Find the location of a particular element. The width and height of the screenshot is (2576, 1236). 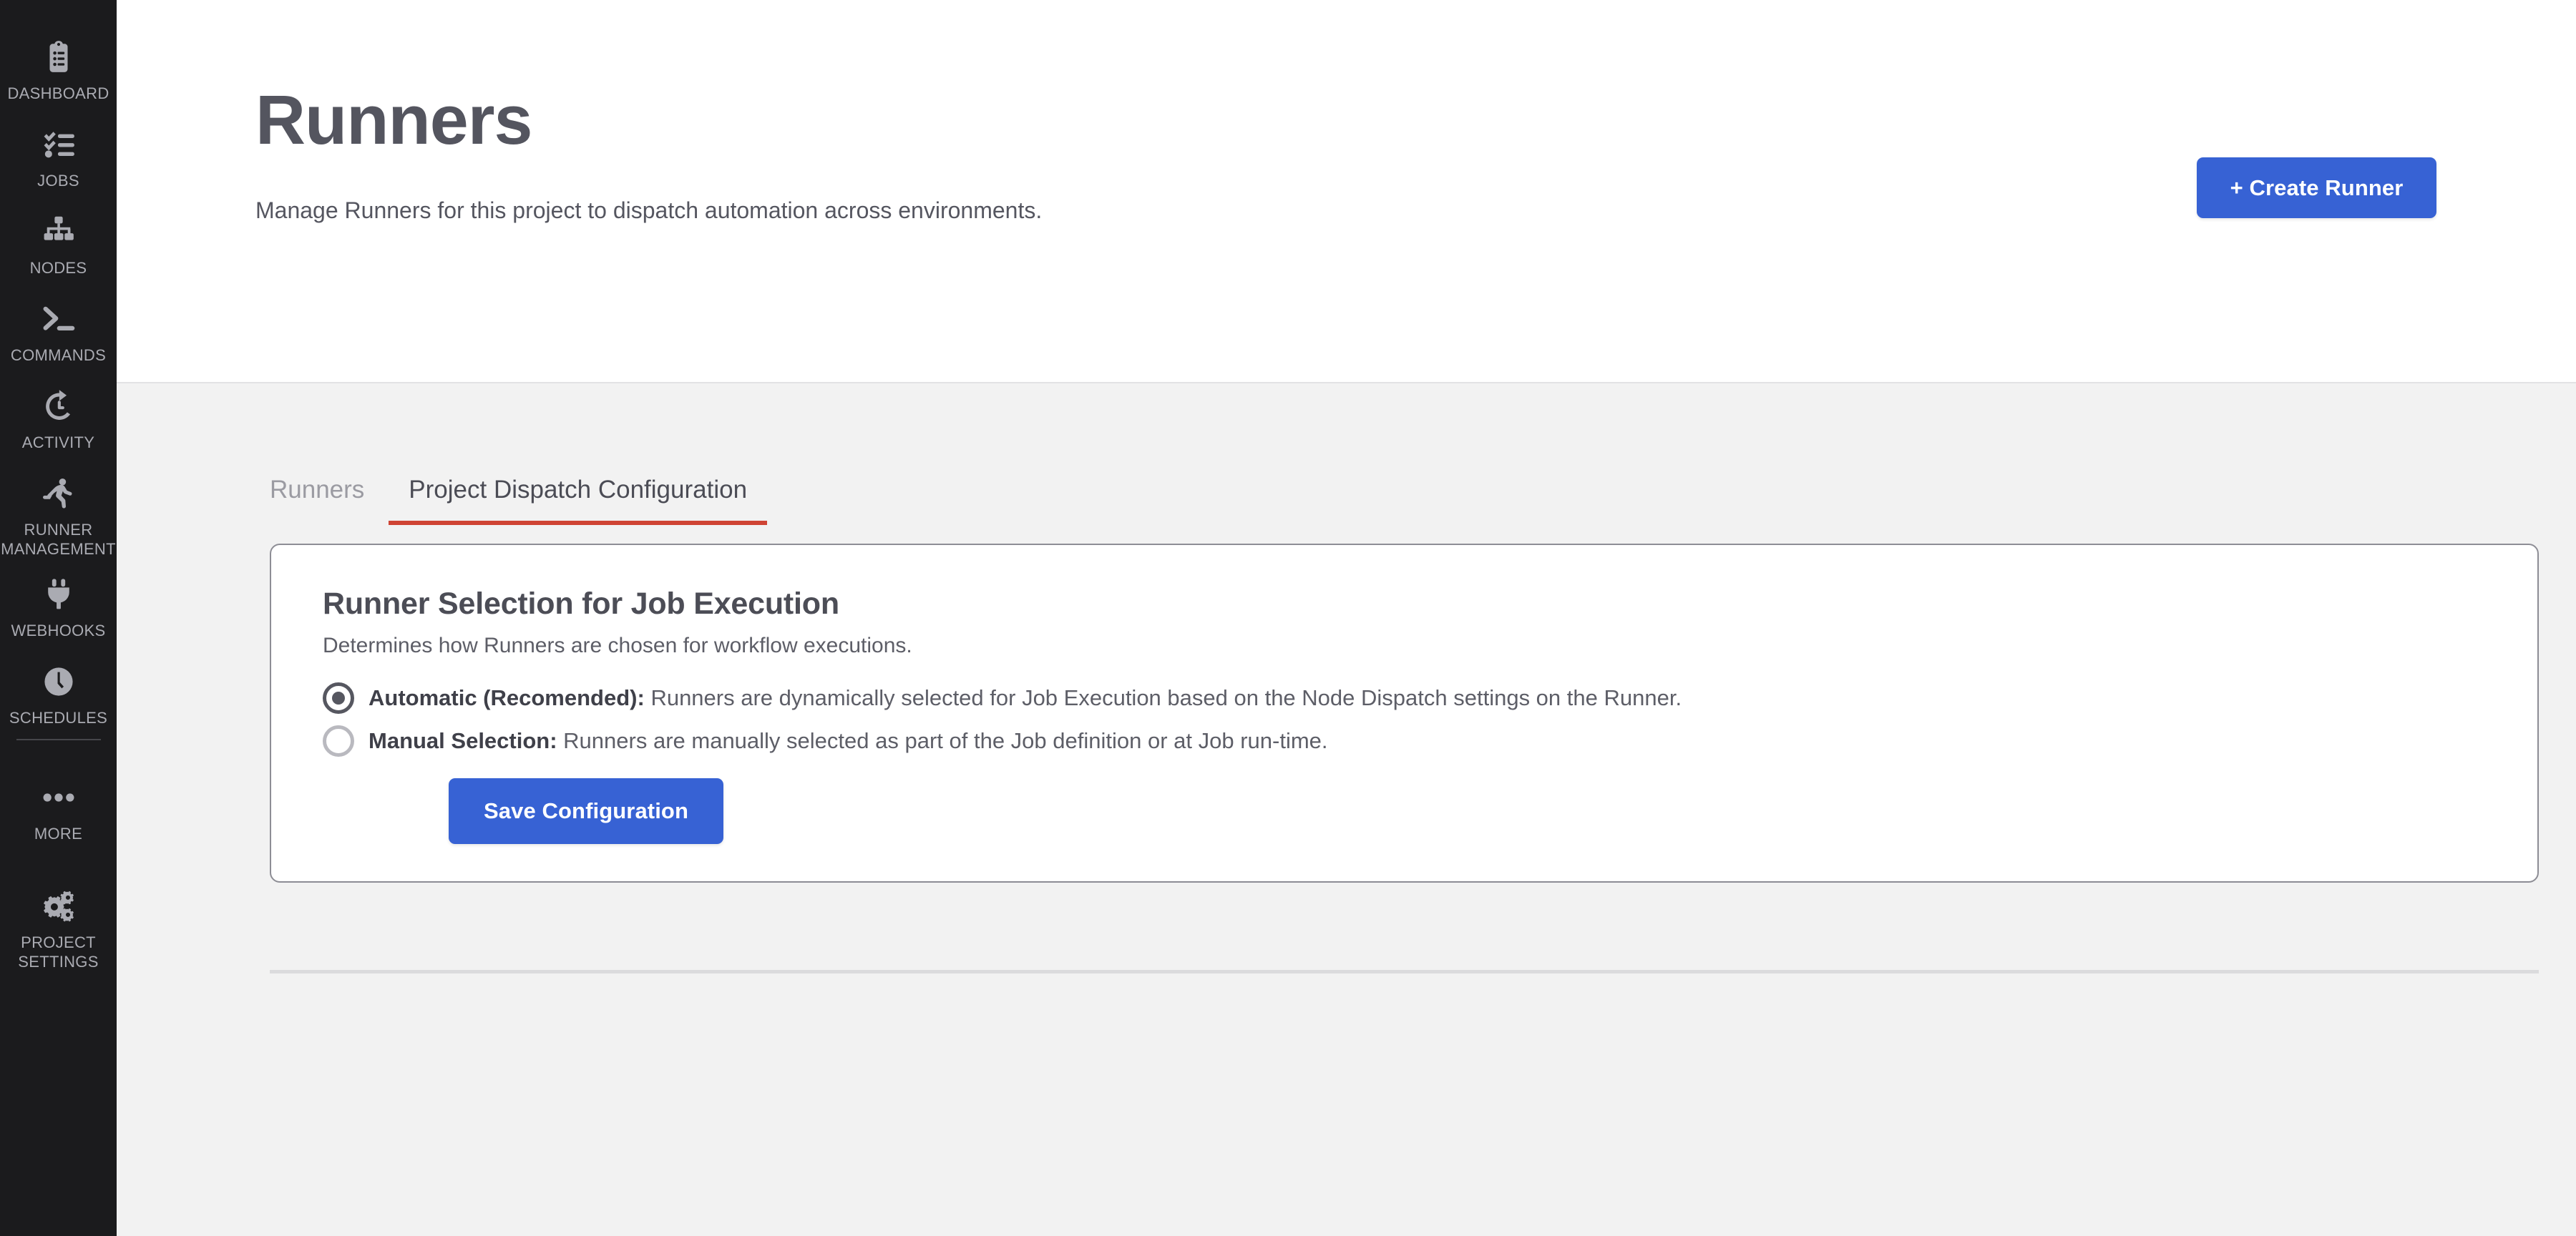

tab-bar: Runners Project Dispatch Configuration is located at coordinates (1346, 454).